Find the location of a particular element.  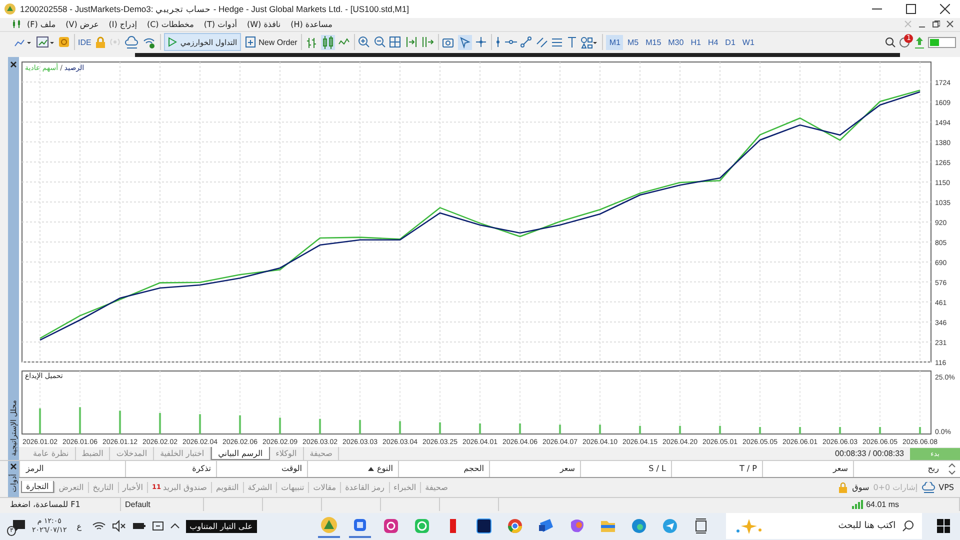

toolbox-tab: التاريخ is located at coordinates (103, 487).